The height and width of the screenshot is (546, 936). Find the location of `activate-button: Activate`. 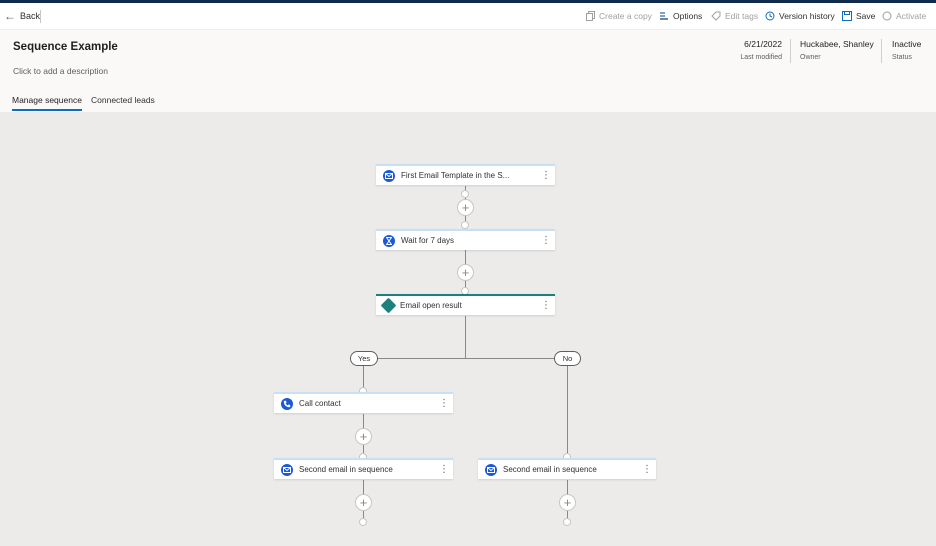

activate-button: Activate is located at coordinates (904, 16).